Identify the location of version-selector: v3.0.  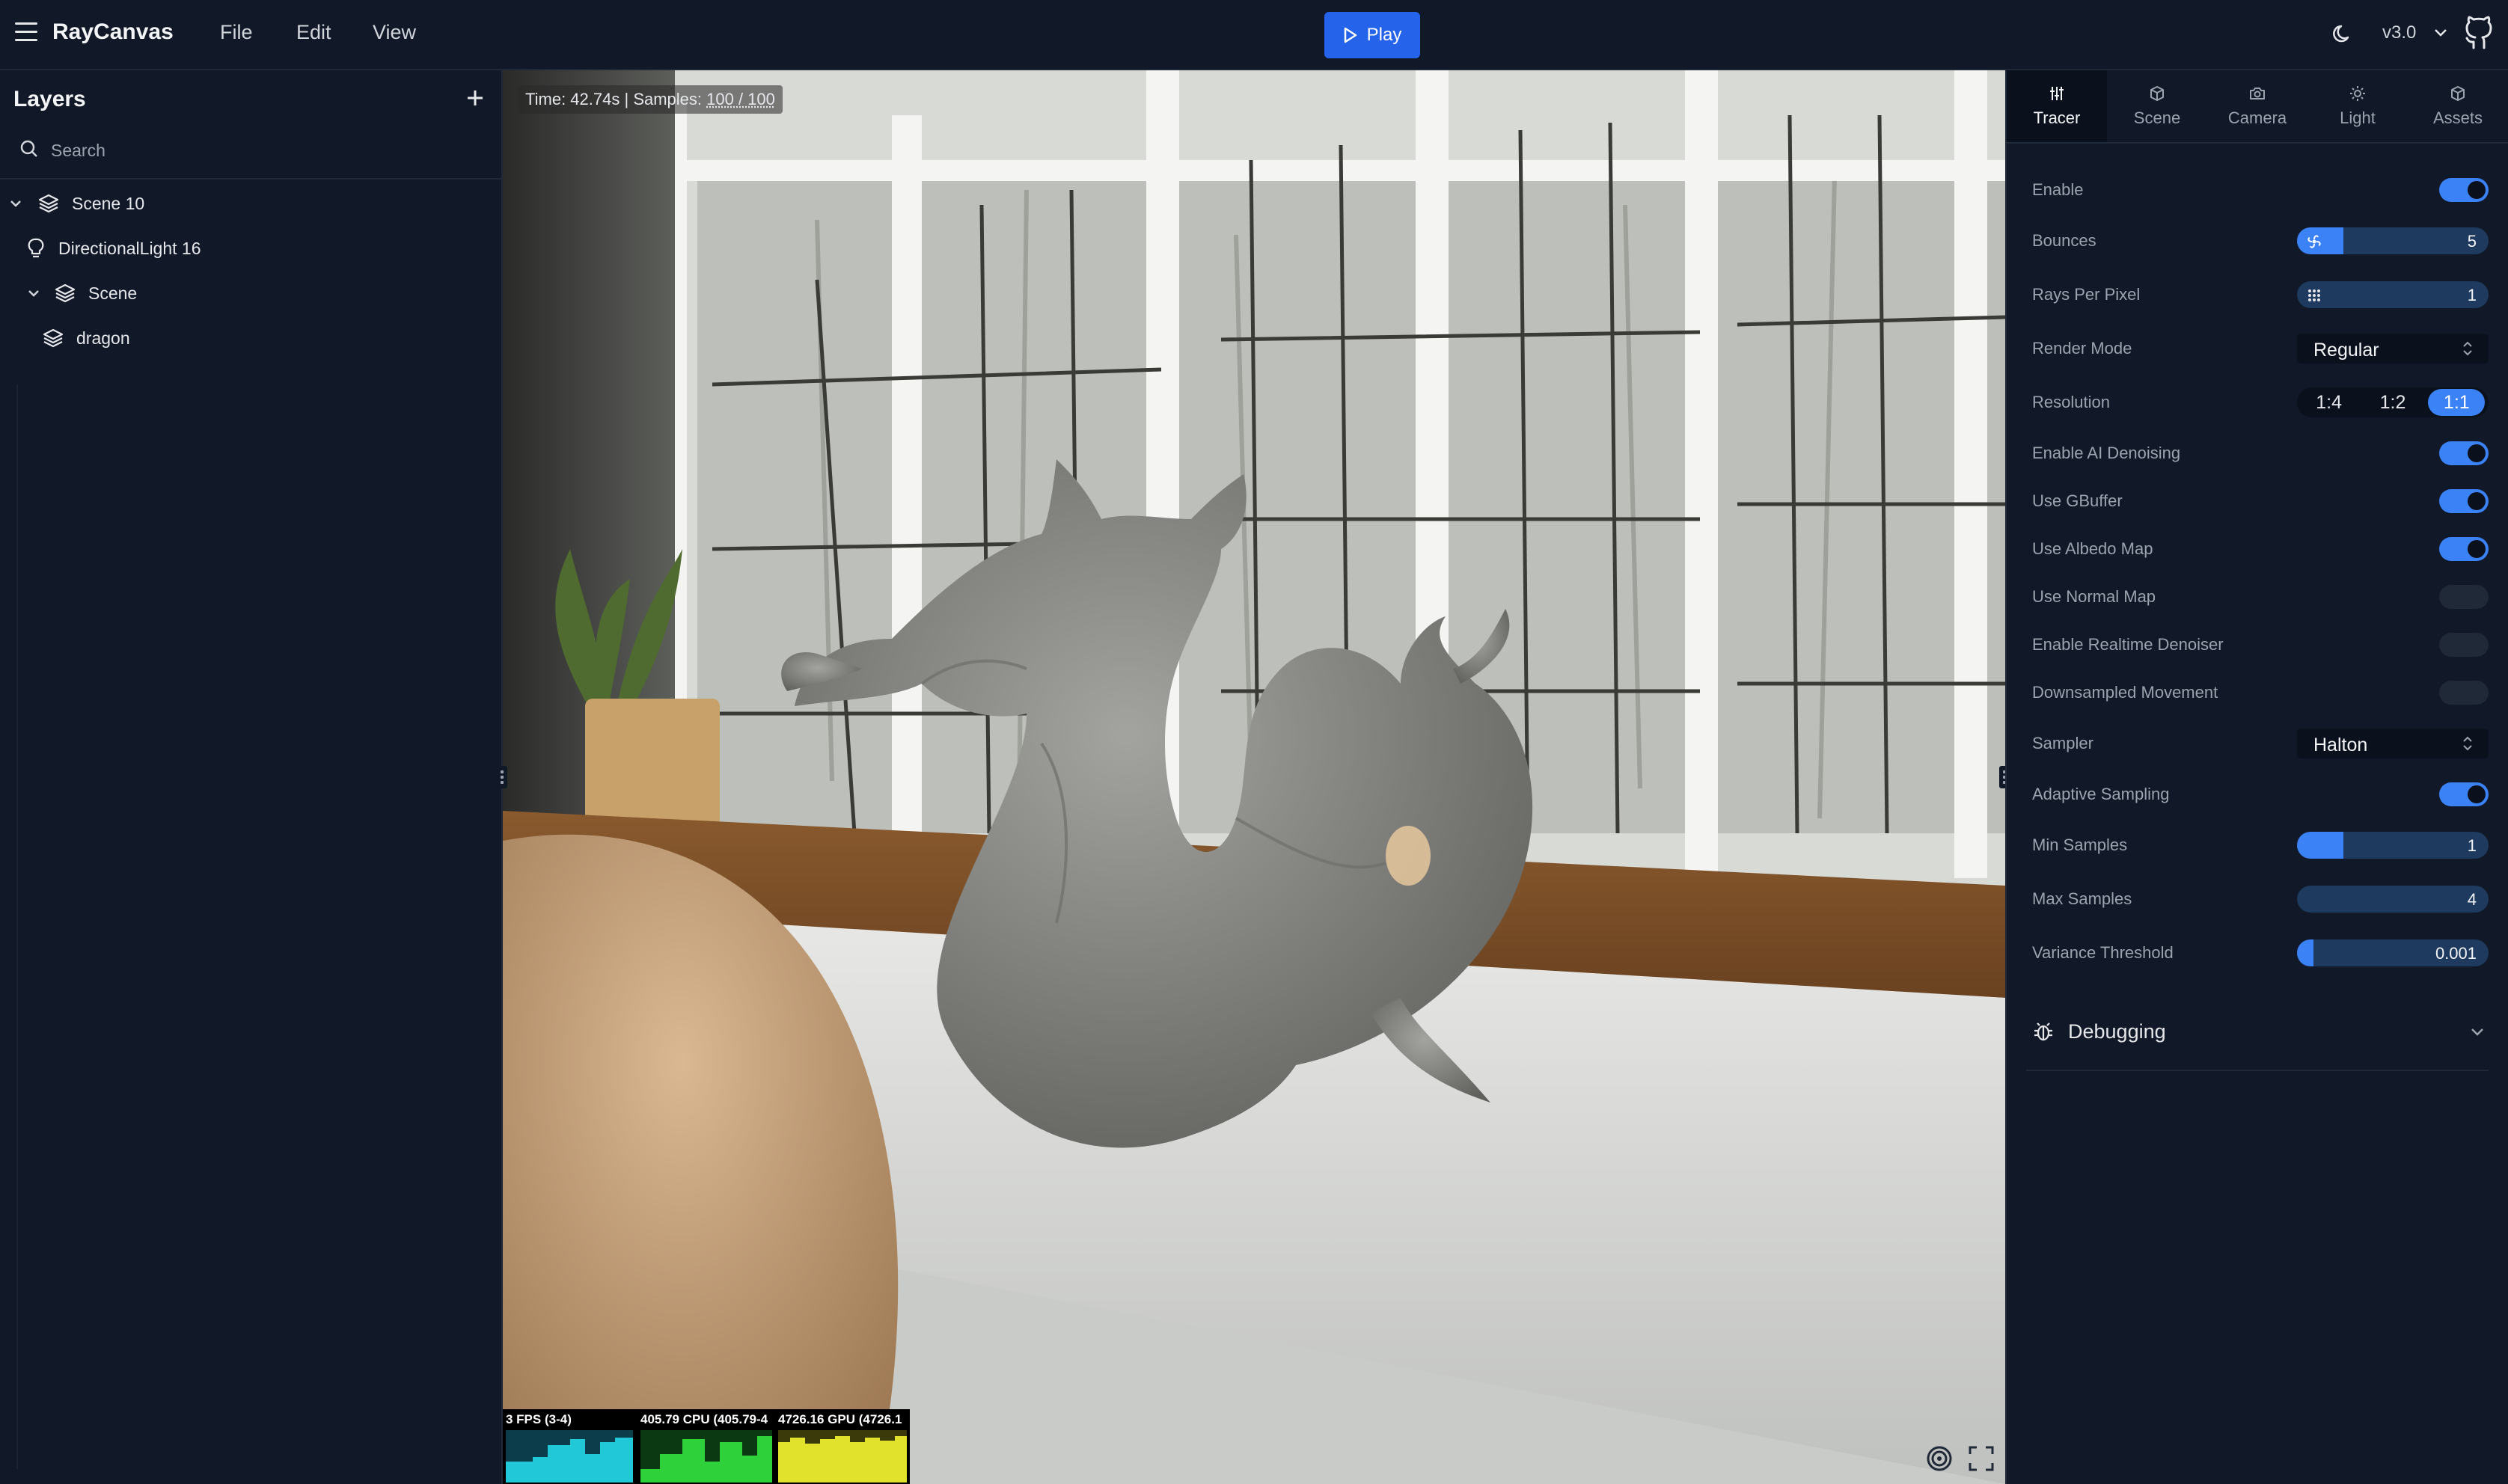
(2399, 32).